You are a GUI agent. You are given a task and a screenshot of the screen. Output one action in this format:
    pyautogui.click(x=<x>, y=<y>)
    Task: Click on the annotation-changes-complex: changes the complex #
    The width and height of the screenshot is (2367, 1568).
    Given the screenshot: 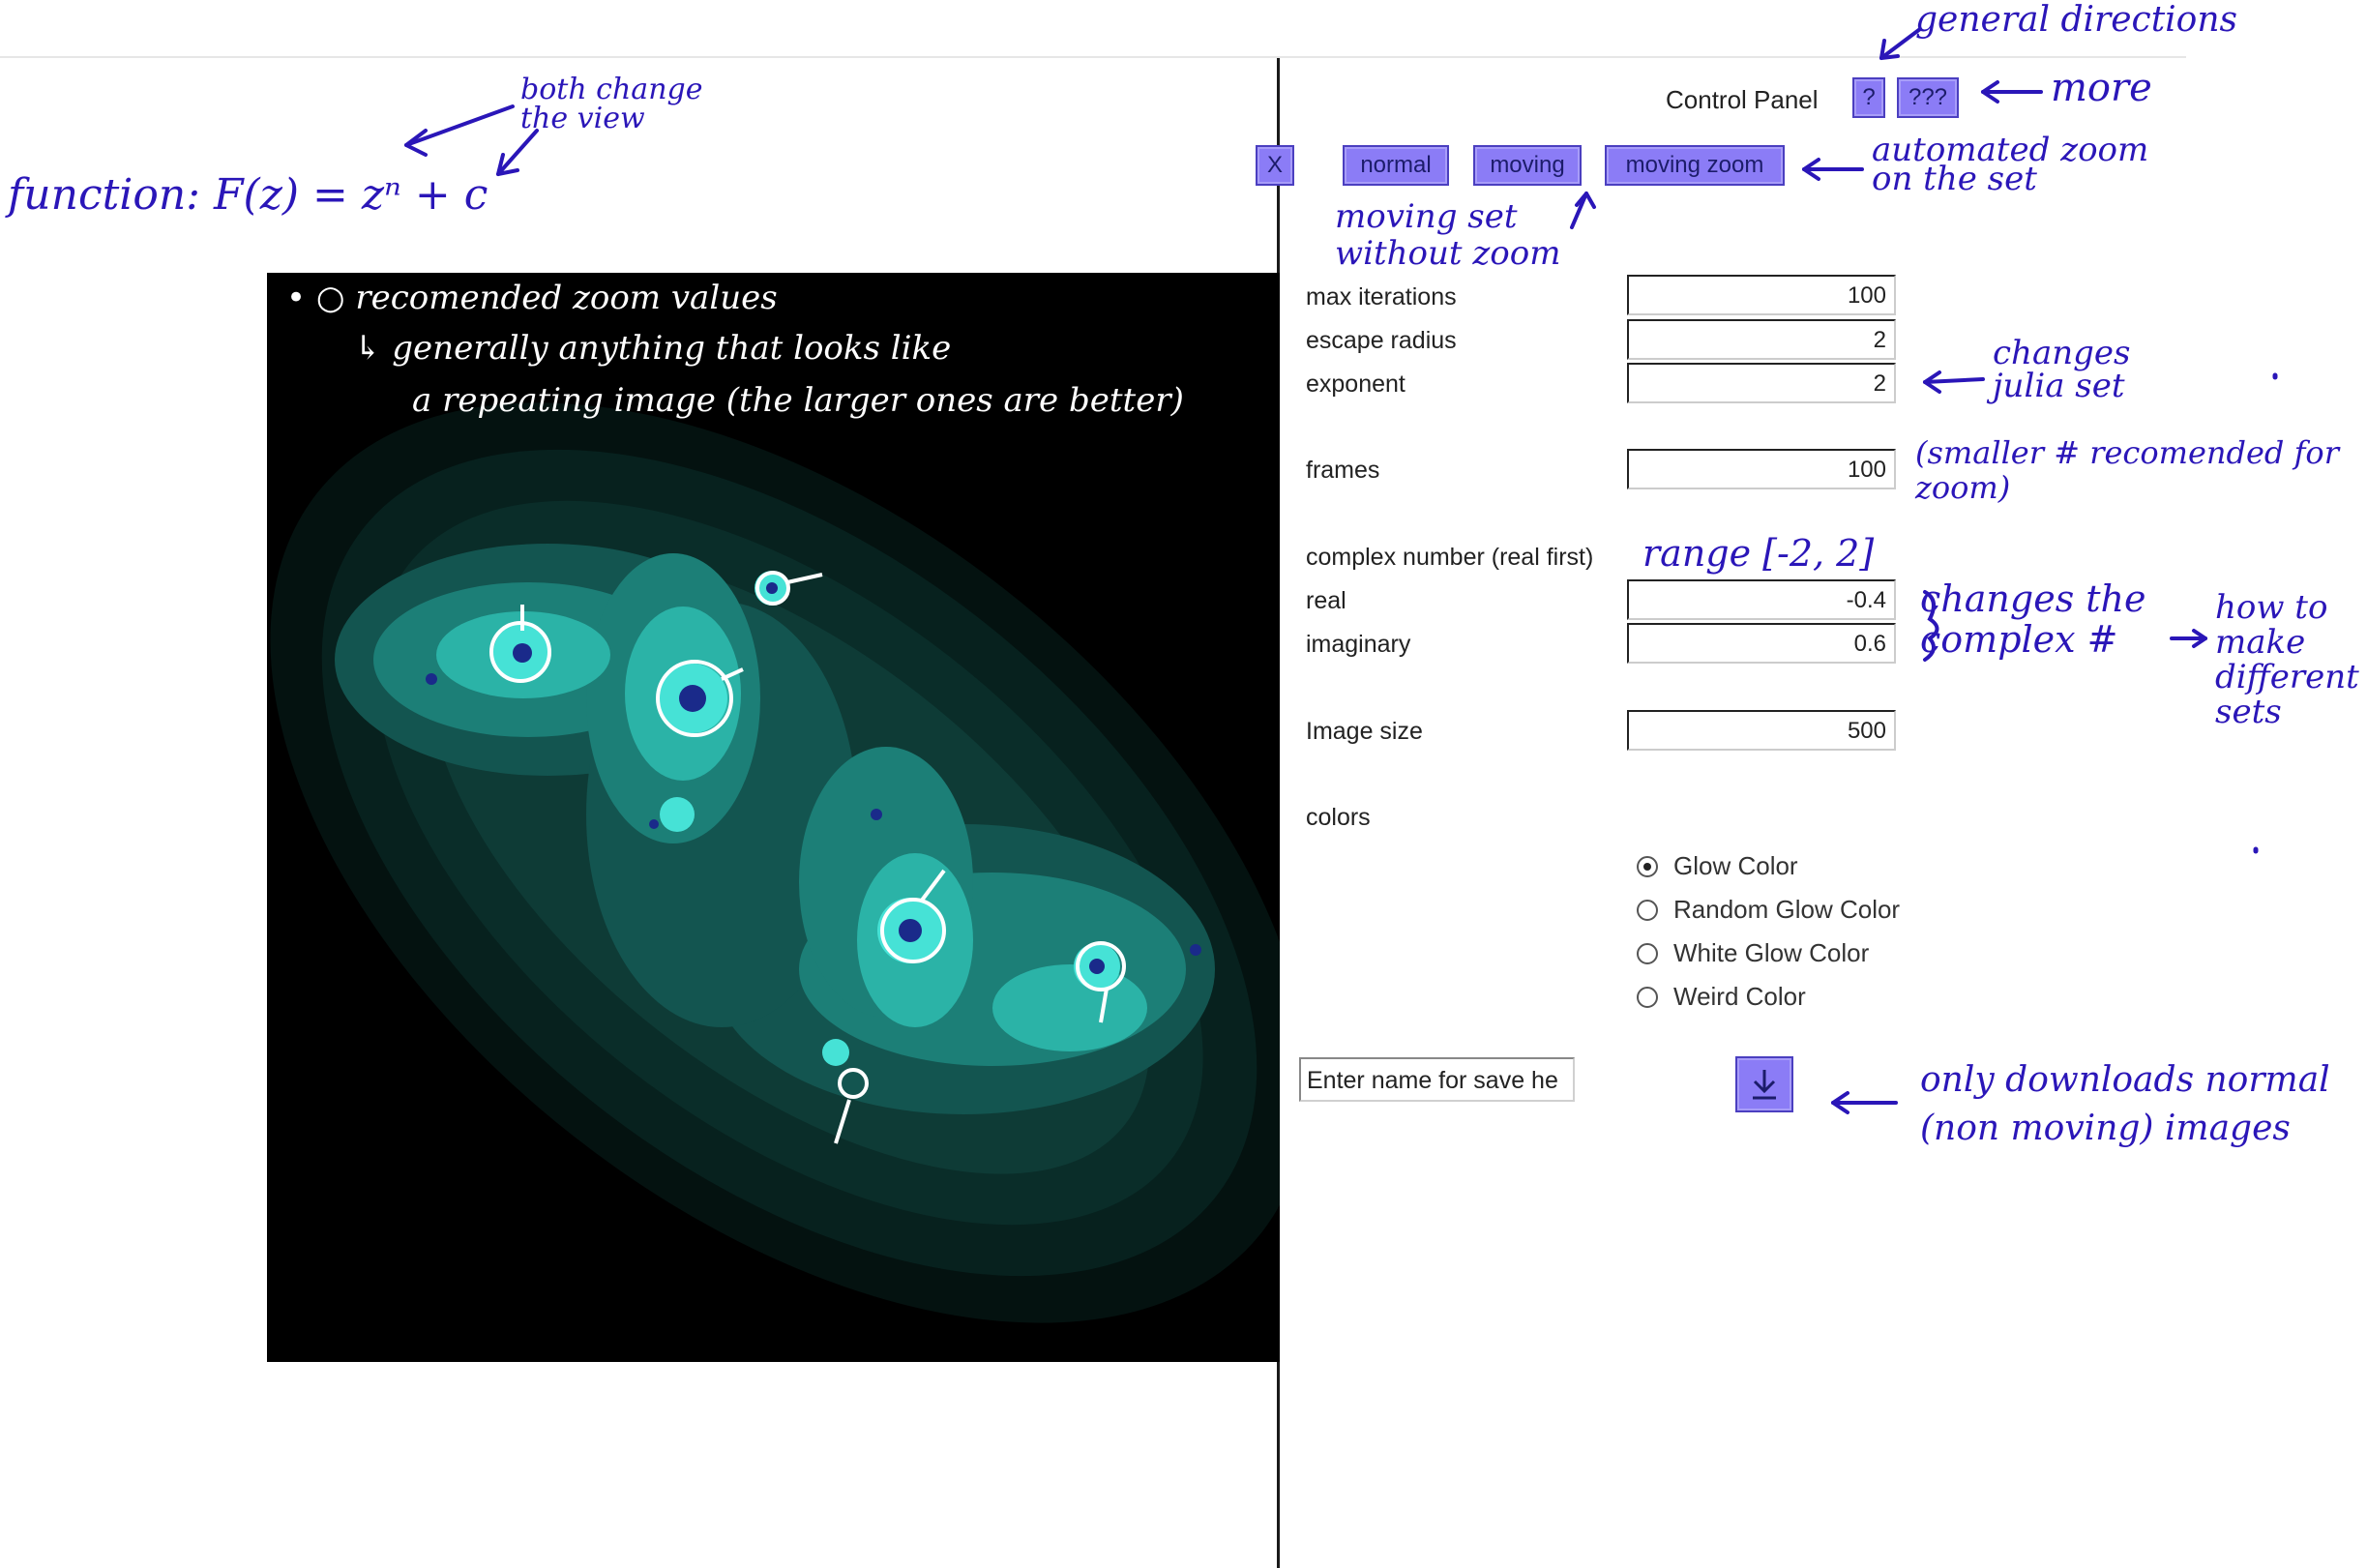 What is the action you would take?
    pyautogui.click(x=2033, y=619)
    